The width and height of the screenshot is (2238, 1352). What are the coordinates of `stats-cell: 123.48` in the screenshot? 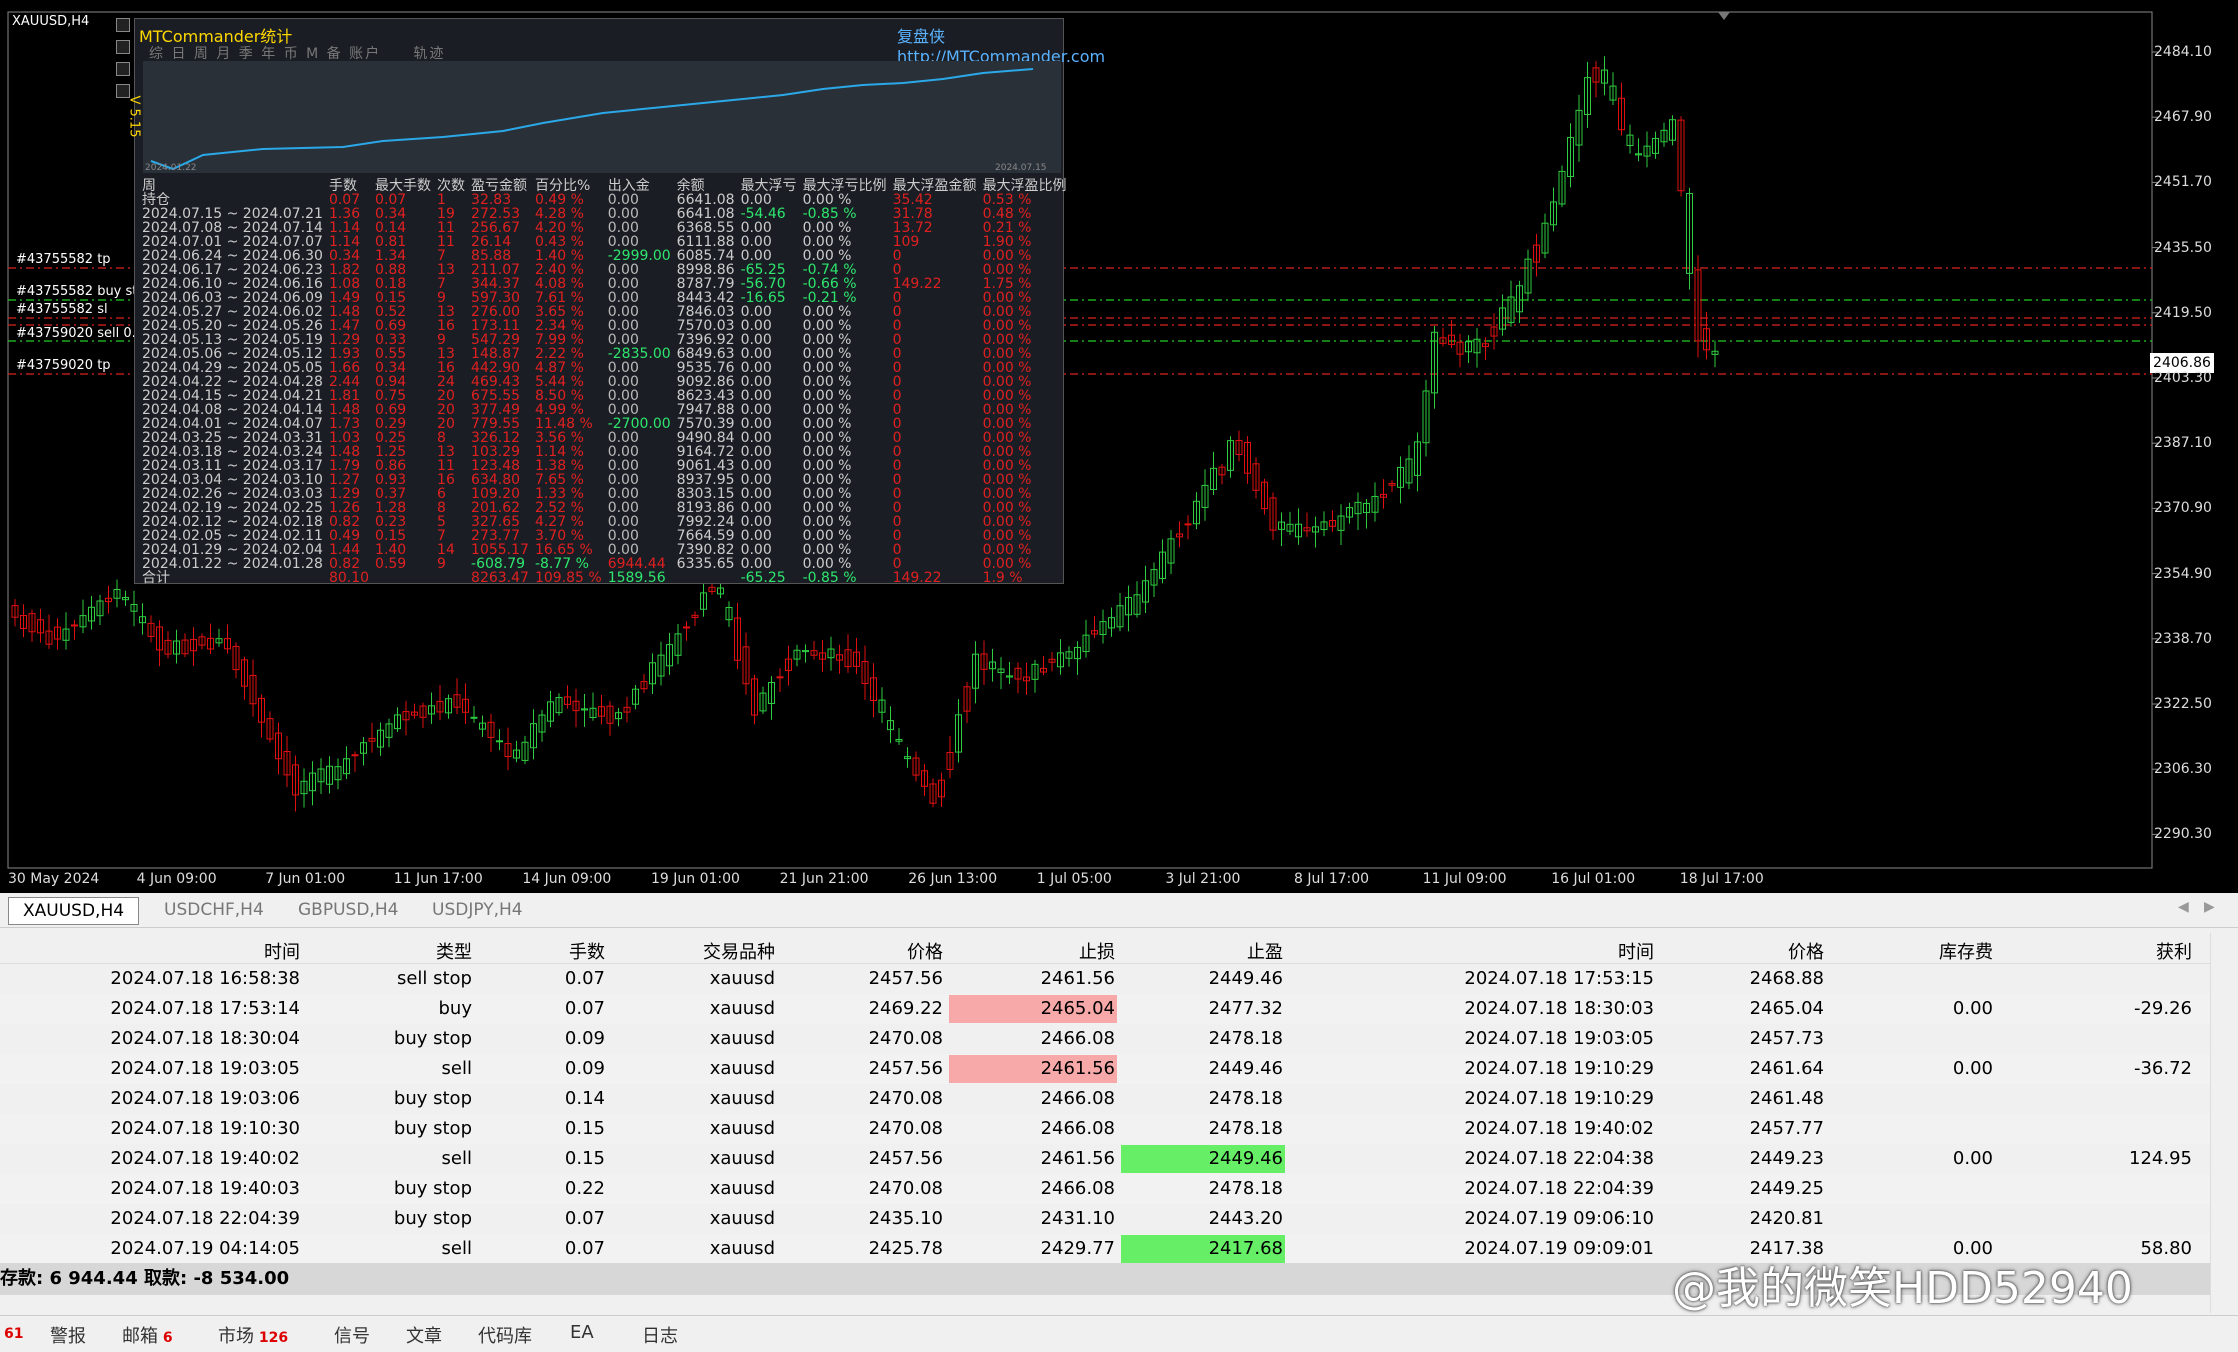 It's located at (496, 466).